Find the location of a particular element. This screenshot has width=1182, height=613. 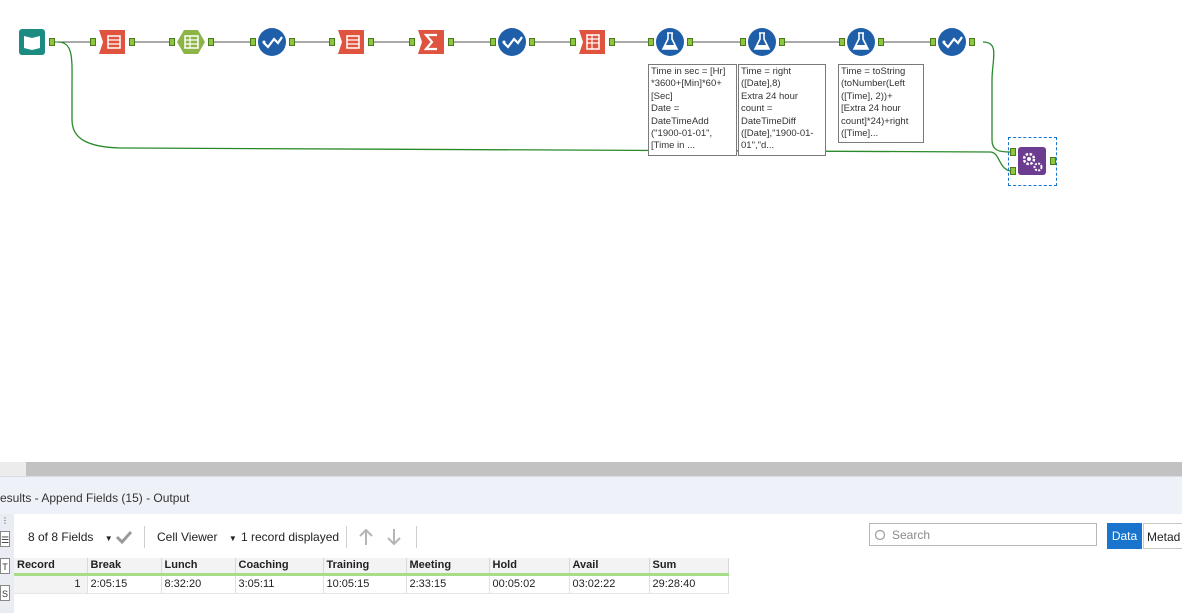

data-tab-button: Data is located at coordinates (1124, 536).